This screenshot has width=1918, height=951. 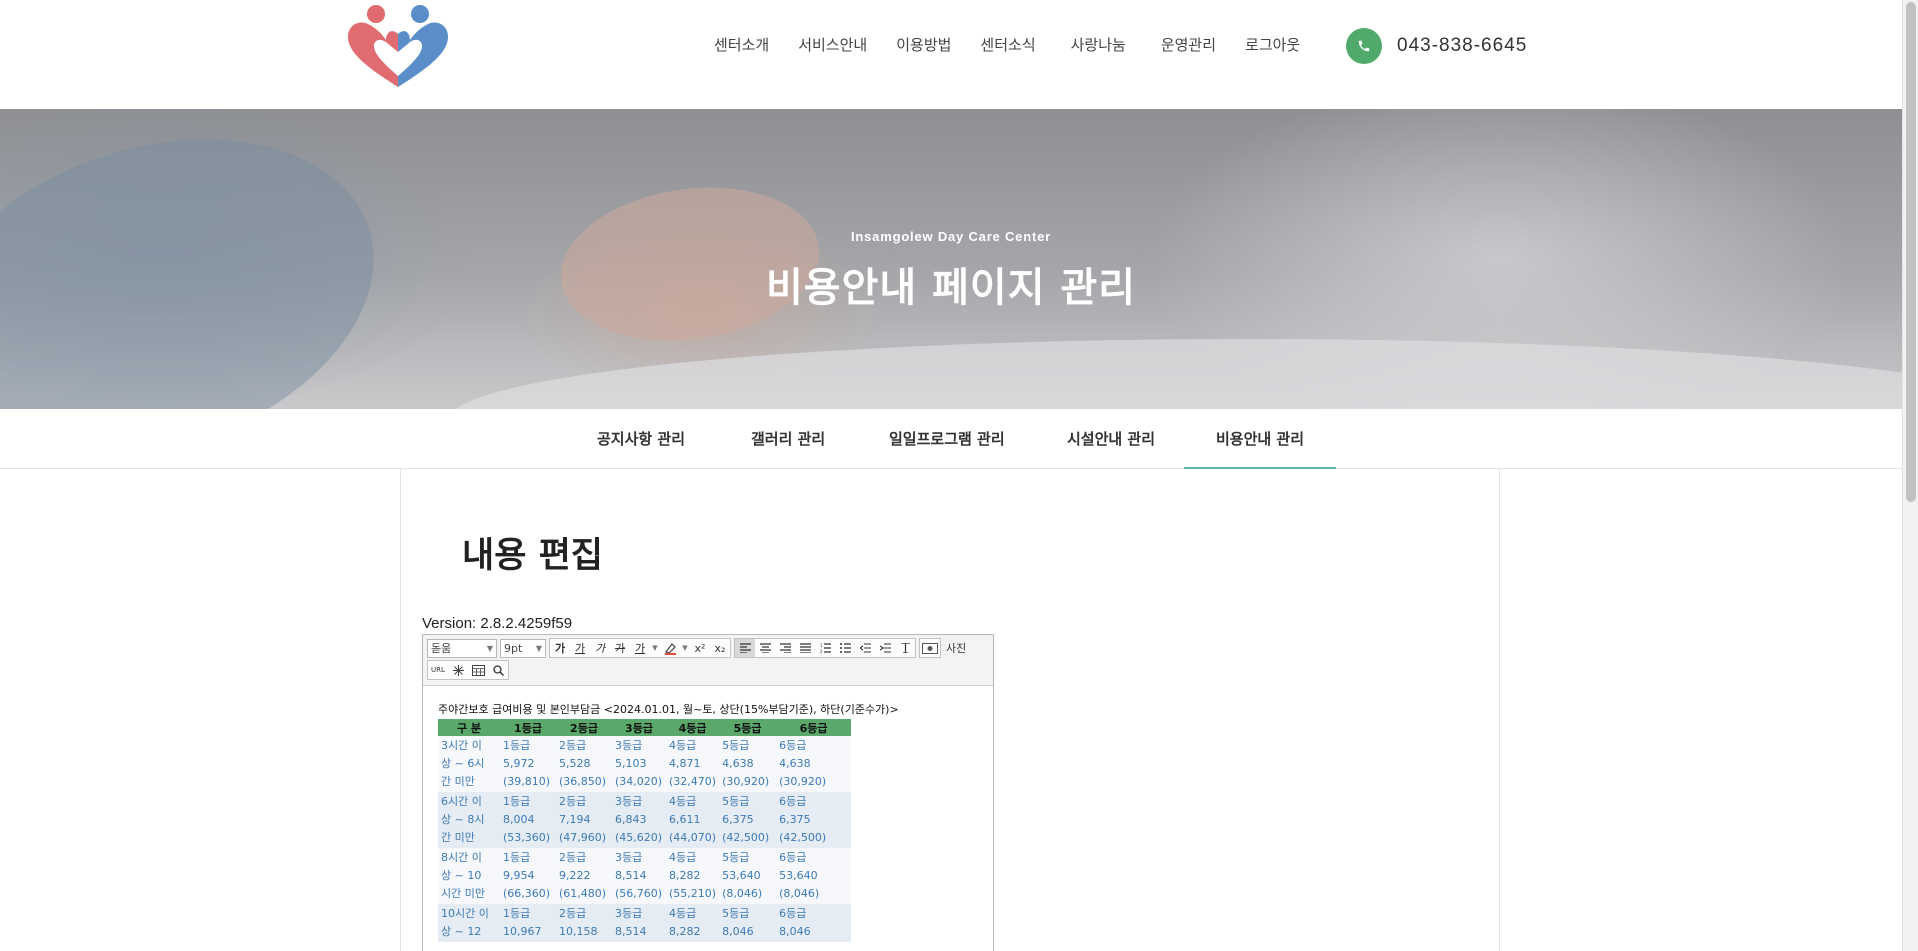 What do you see at coordinates (523, 648) in the screenshot?
I see `font-size-select: 9pt ▼` at bounding box center [523, 648].